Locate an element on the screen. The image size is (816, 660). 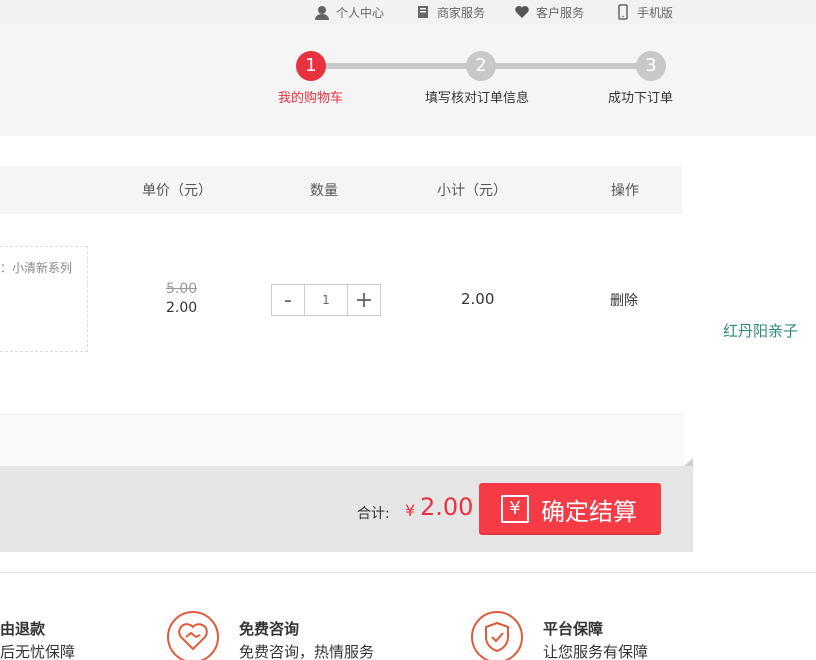
heart-icon is located at coordinates (522, 12).